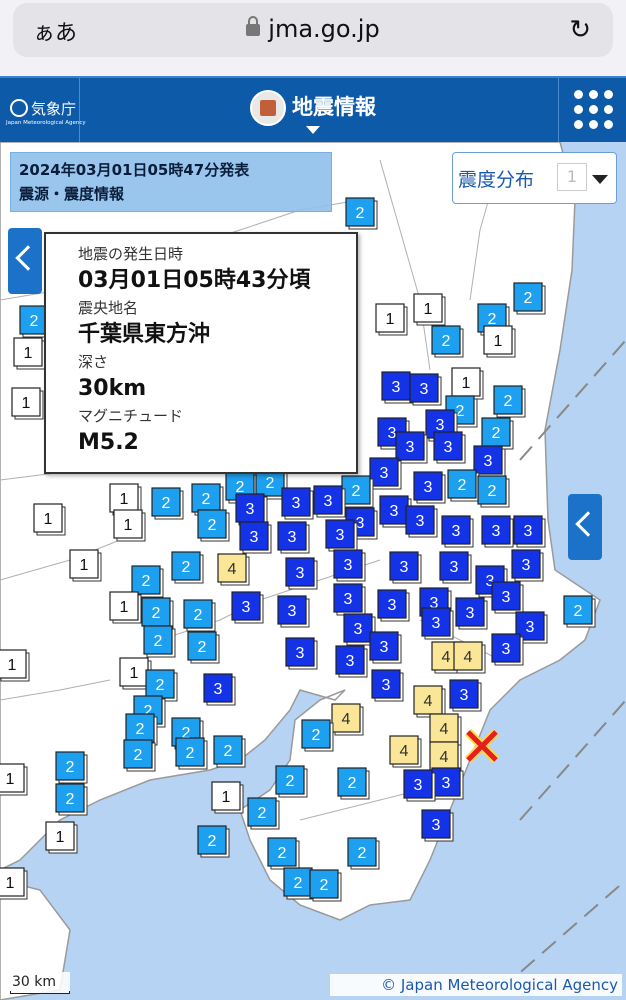 The image size is (626, 1000). What do you see at coordinates (580, 30) in the screenshot?
I see `reload-icon: ↻` at bounding box center [580, 30].